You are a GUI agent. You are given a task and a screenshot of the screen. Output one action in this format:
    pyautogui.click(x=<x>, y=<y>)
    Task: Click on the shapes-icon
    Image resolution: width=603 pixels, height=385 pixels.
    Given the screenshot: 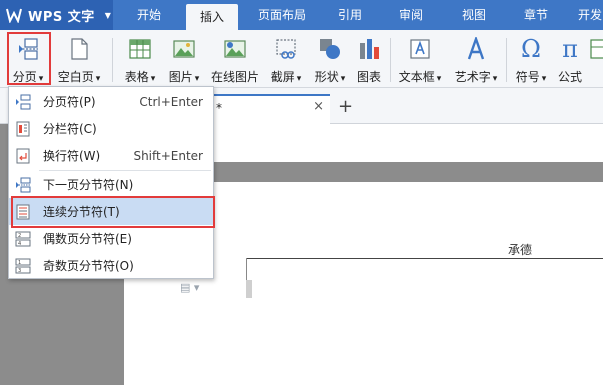 What is the action you would take?
    pyautogui.click(x=330, y=49)
    